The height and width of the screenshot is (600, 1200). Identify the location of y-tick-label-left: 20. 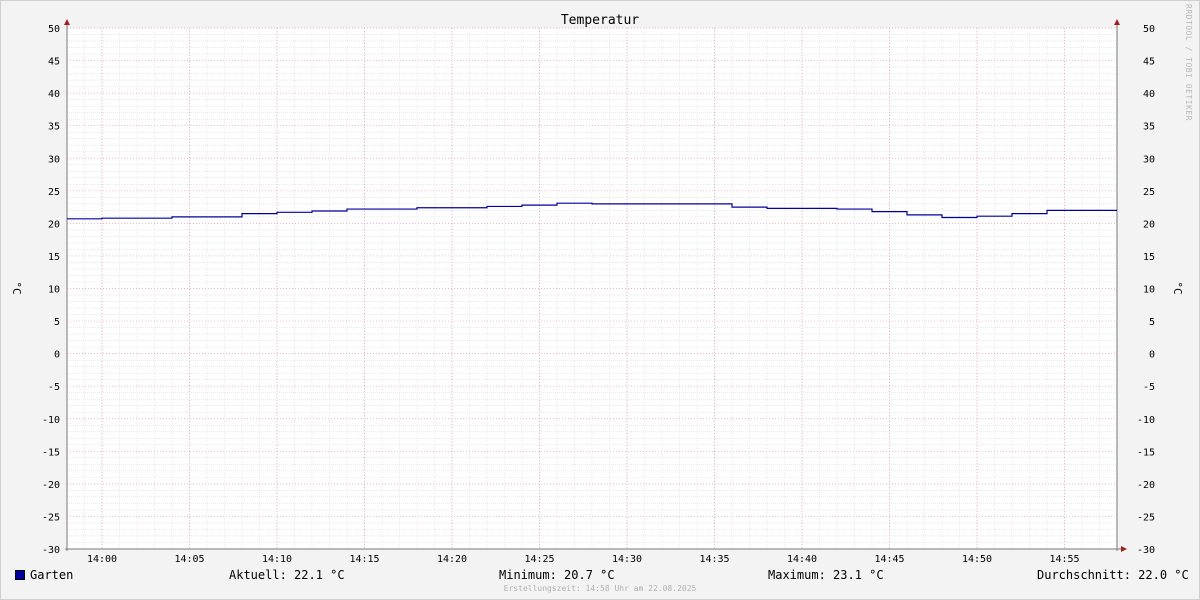
(54, 224).